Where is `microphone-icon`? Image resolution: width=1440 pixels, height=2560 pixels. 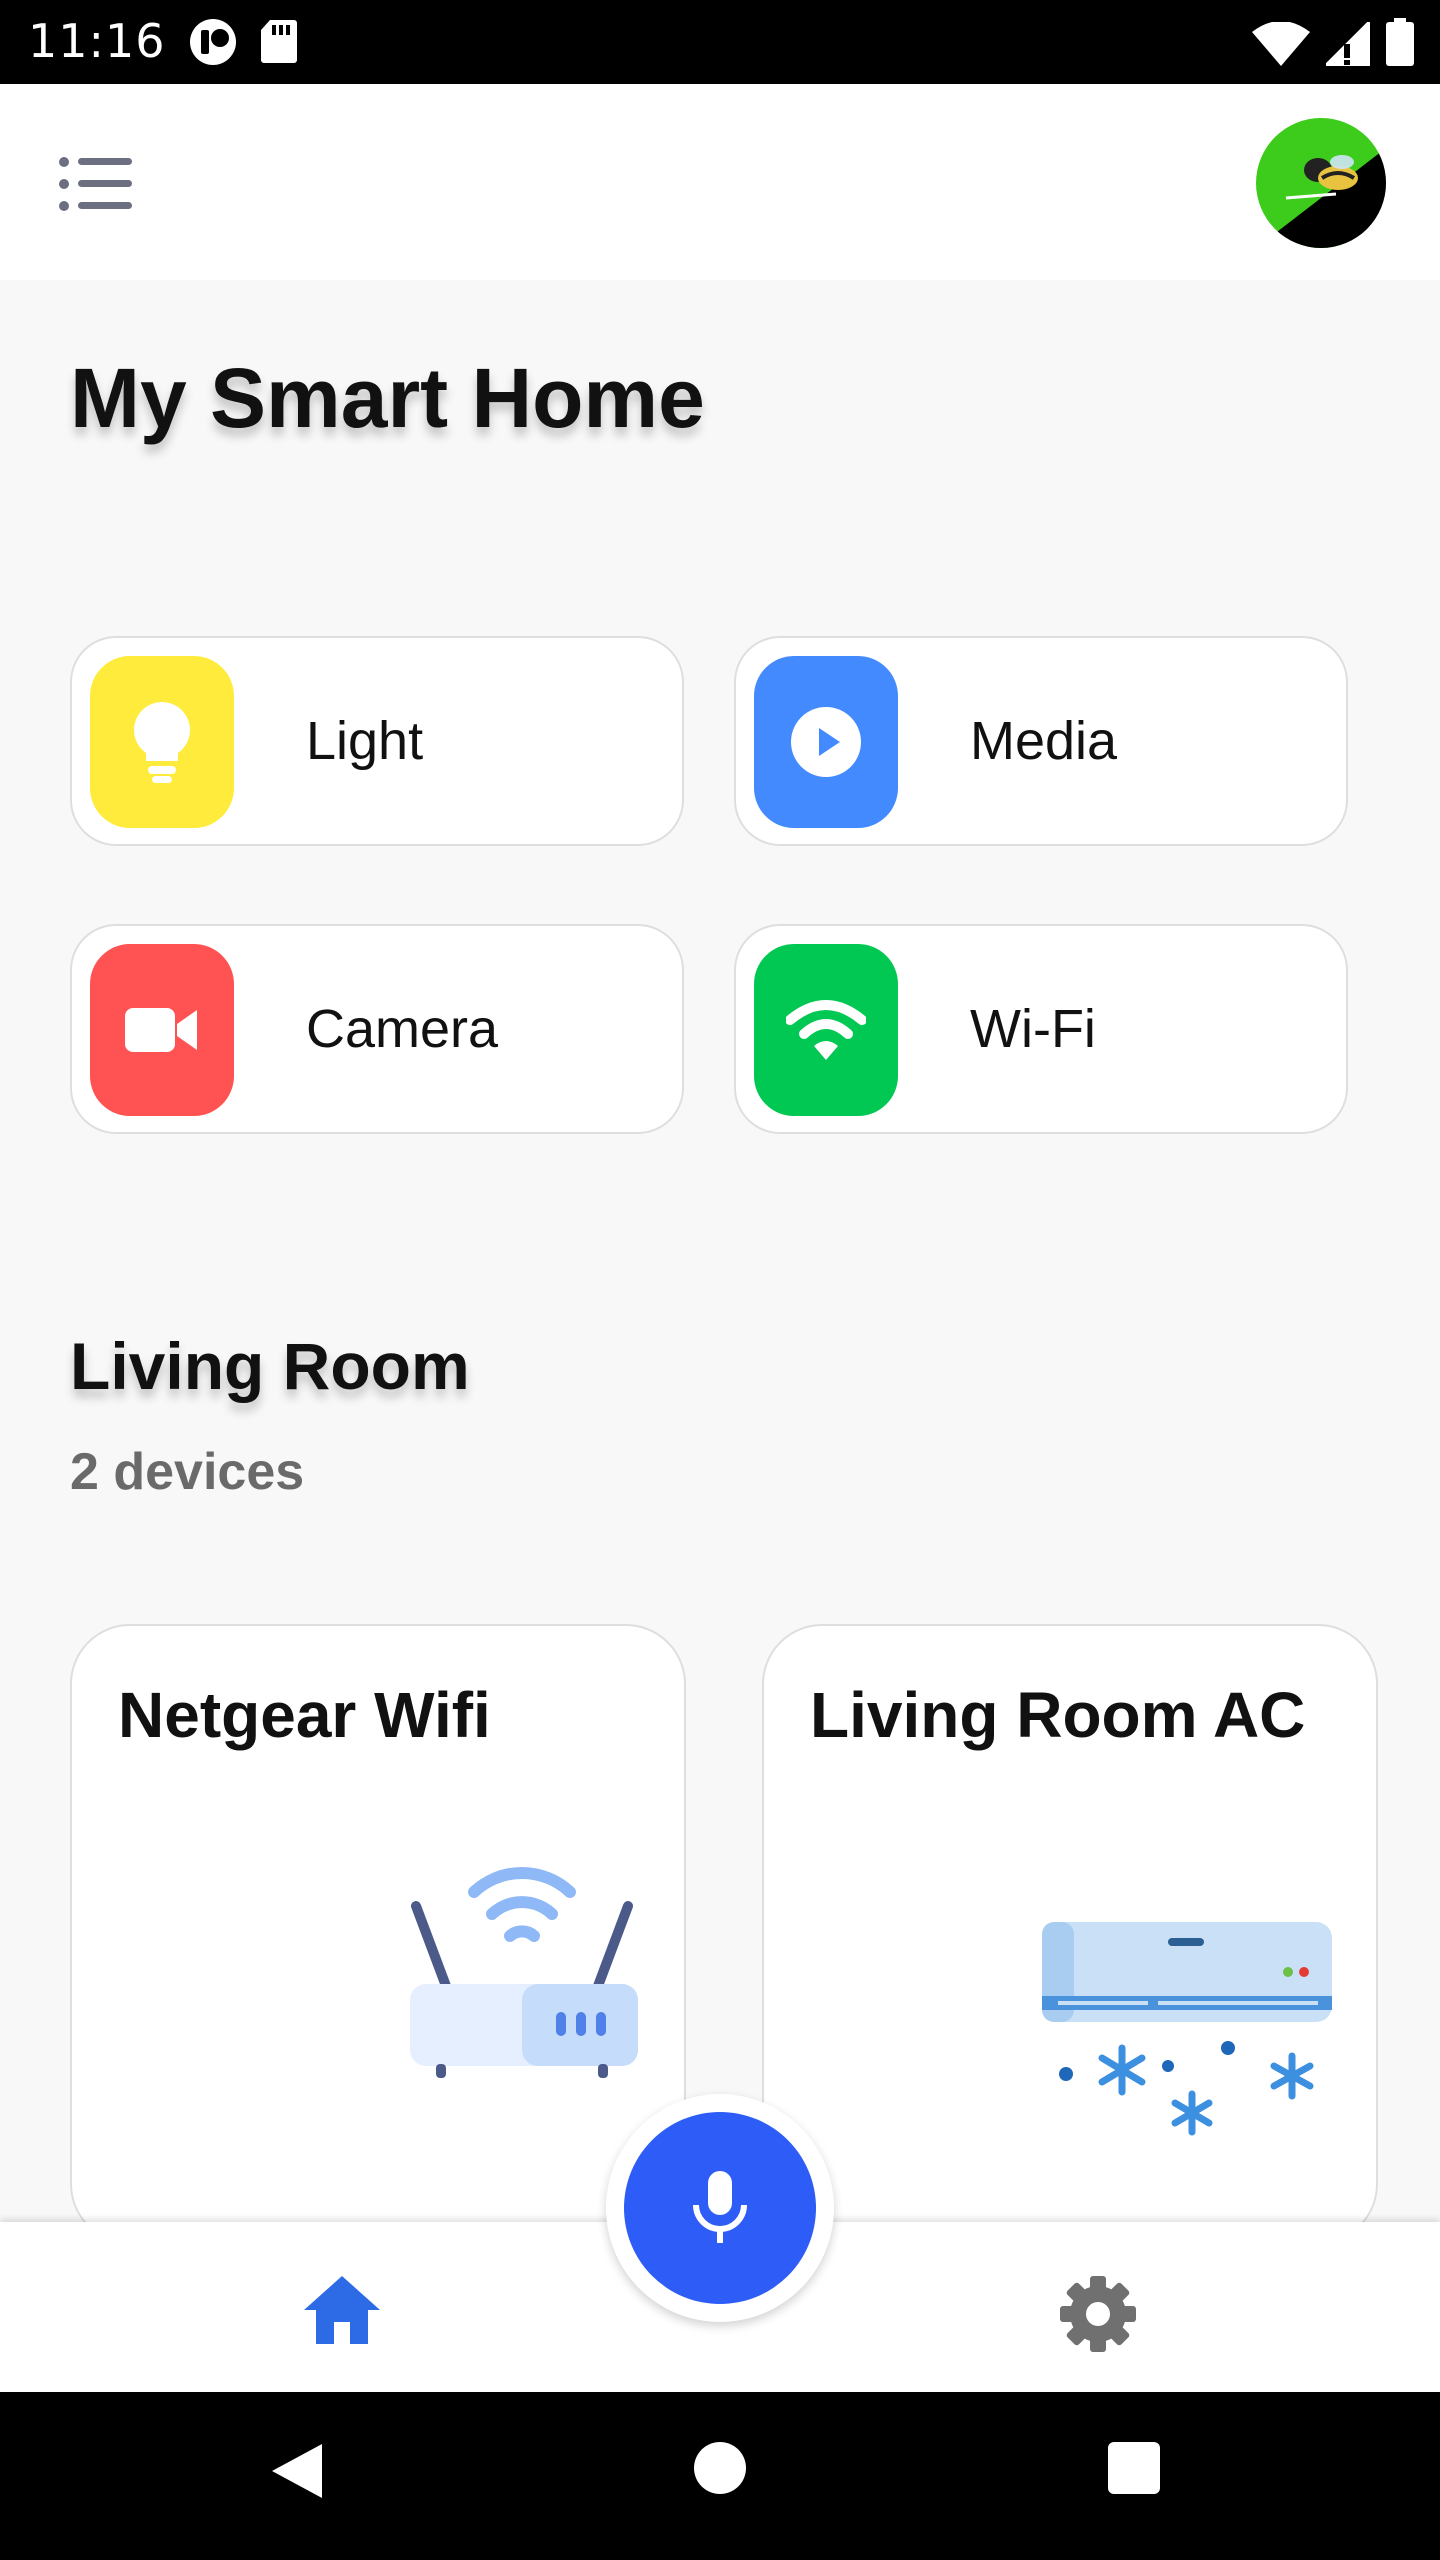
microphone-icon is located at coordinates (720, 2207).